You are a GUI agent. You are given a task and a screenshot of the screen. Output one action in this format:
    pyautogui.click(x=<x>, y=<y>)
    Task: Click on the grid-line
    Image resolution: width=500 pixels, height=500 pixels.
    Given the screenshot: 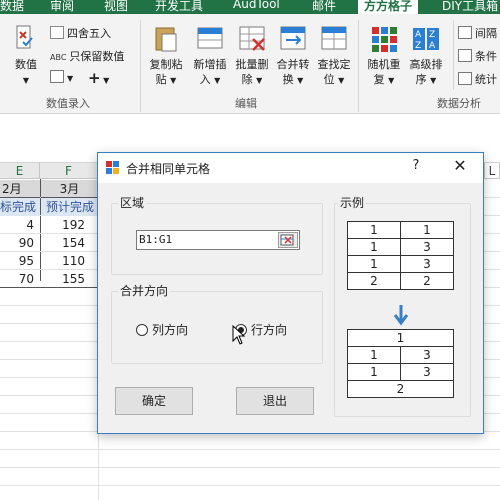 What is the action you would take?
    pyautogui.click(x=250, y=467)
    